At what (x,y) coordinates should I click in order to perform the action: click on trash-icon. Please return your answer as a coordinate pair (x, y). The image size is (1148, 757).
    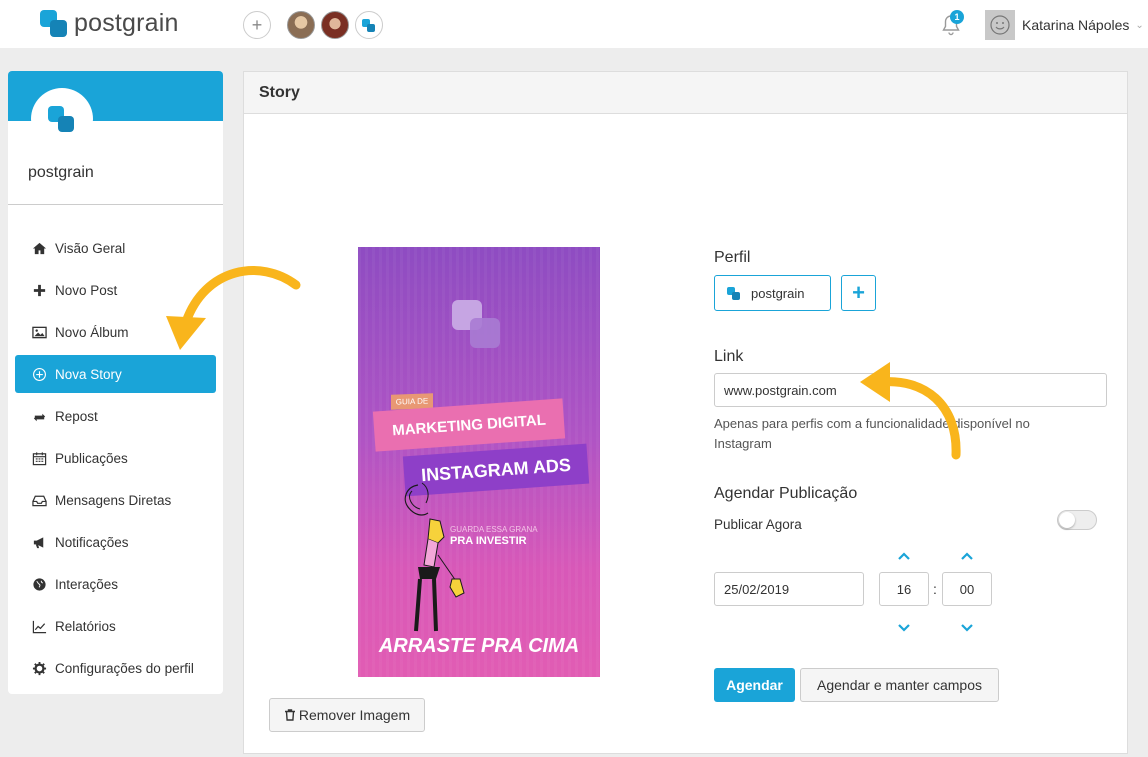
    Looking at the image, I should click on (289, 715).